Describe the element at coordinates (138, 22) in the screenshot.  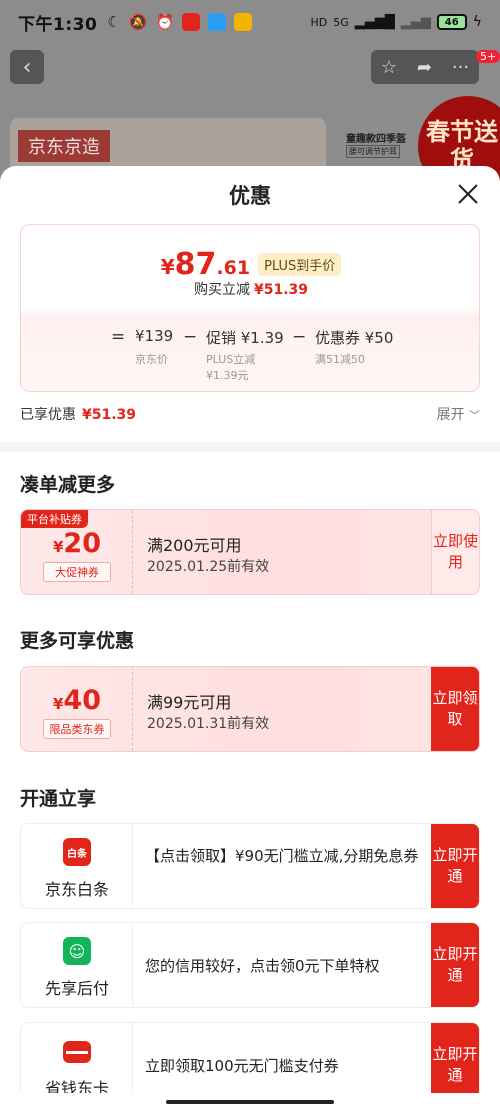
I see `mute-bell-icon: 🔕` at that location.